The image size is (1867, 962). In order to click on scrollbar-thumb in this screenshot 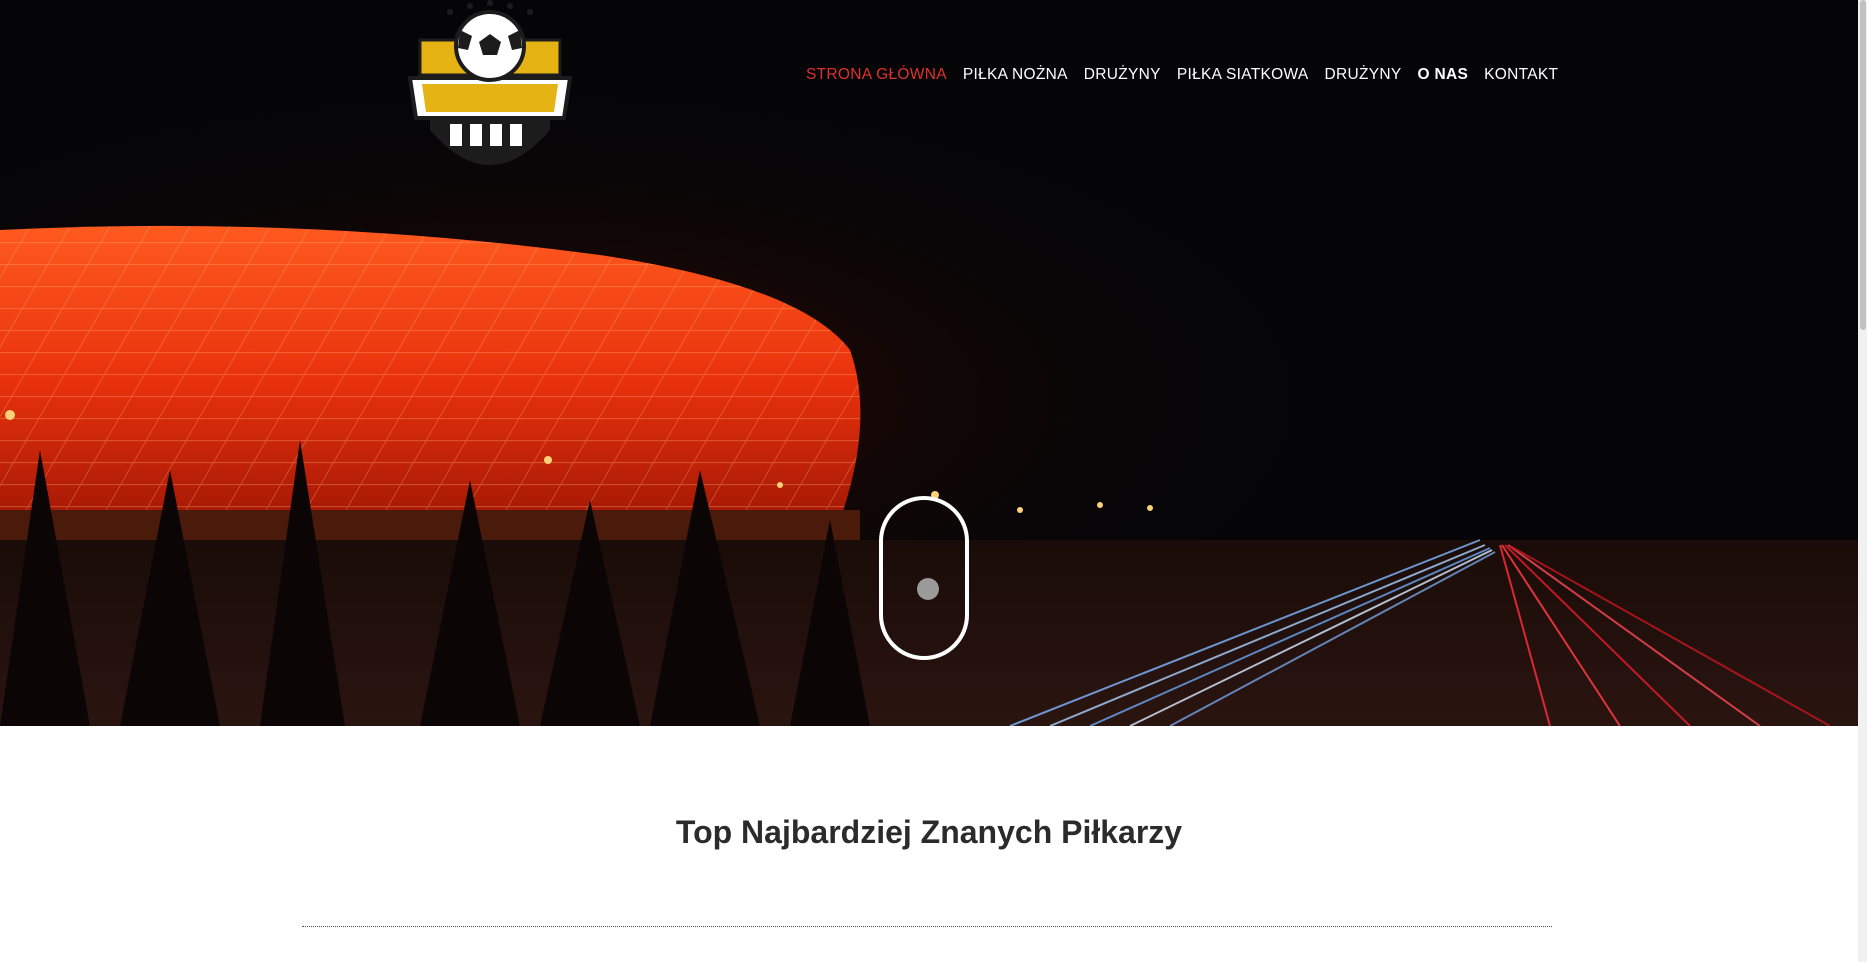, I will do `click(1863, 165)`.